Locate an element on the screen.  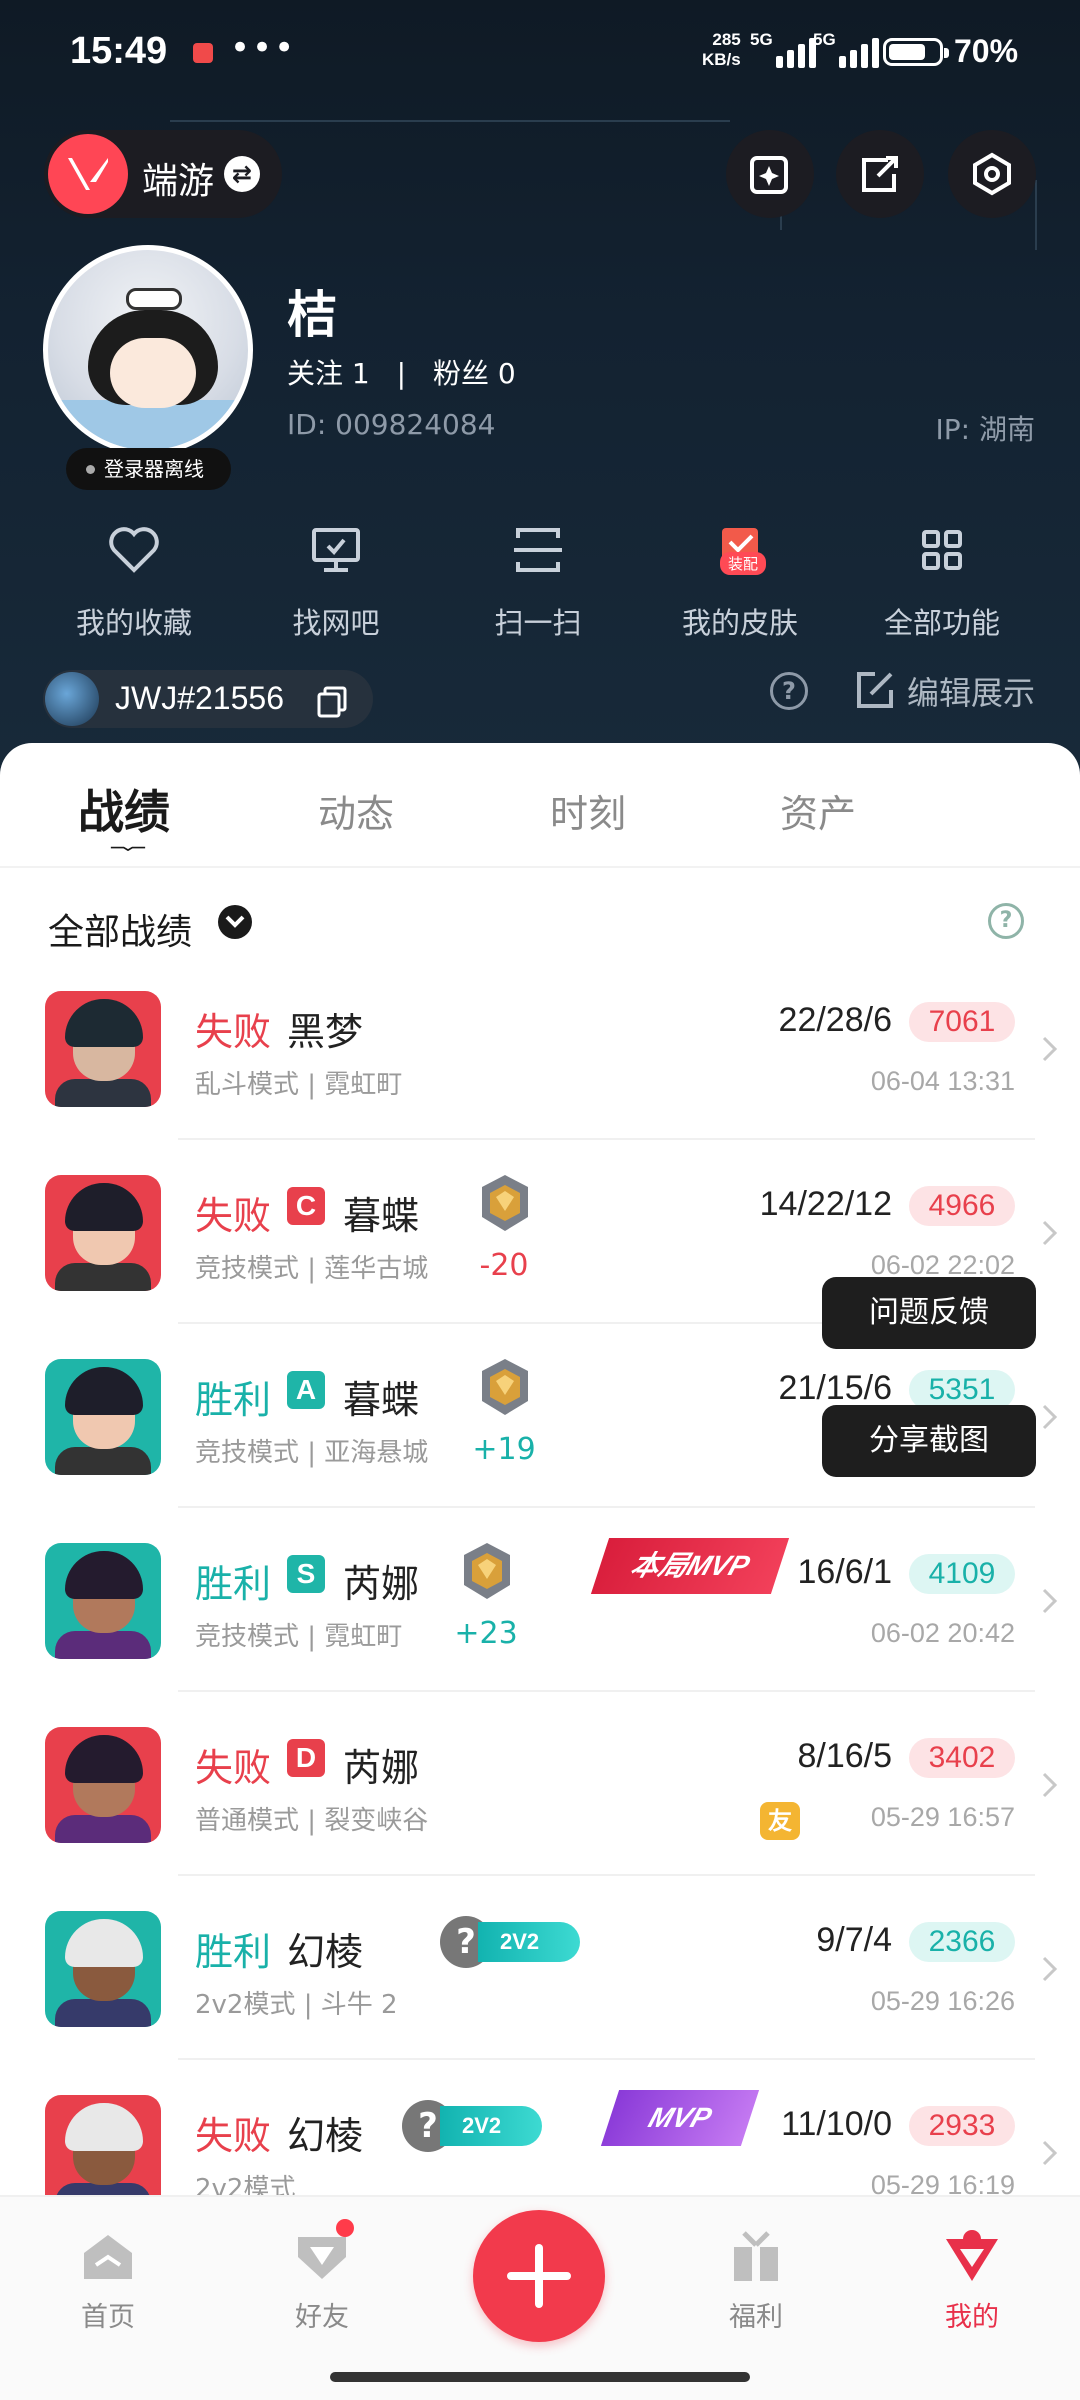
ai-edit-button is located at coordinates (770, 174).